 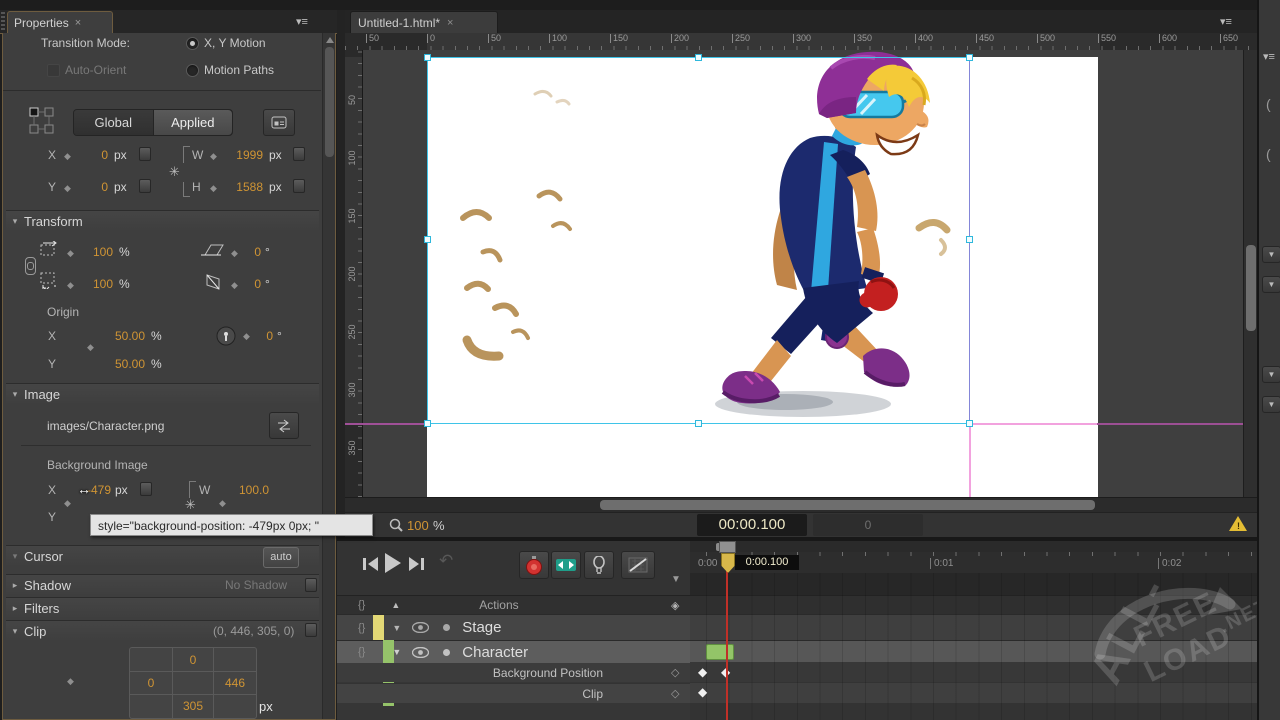 I want to click on character-transition-segment, so click(x=720, y=652).